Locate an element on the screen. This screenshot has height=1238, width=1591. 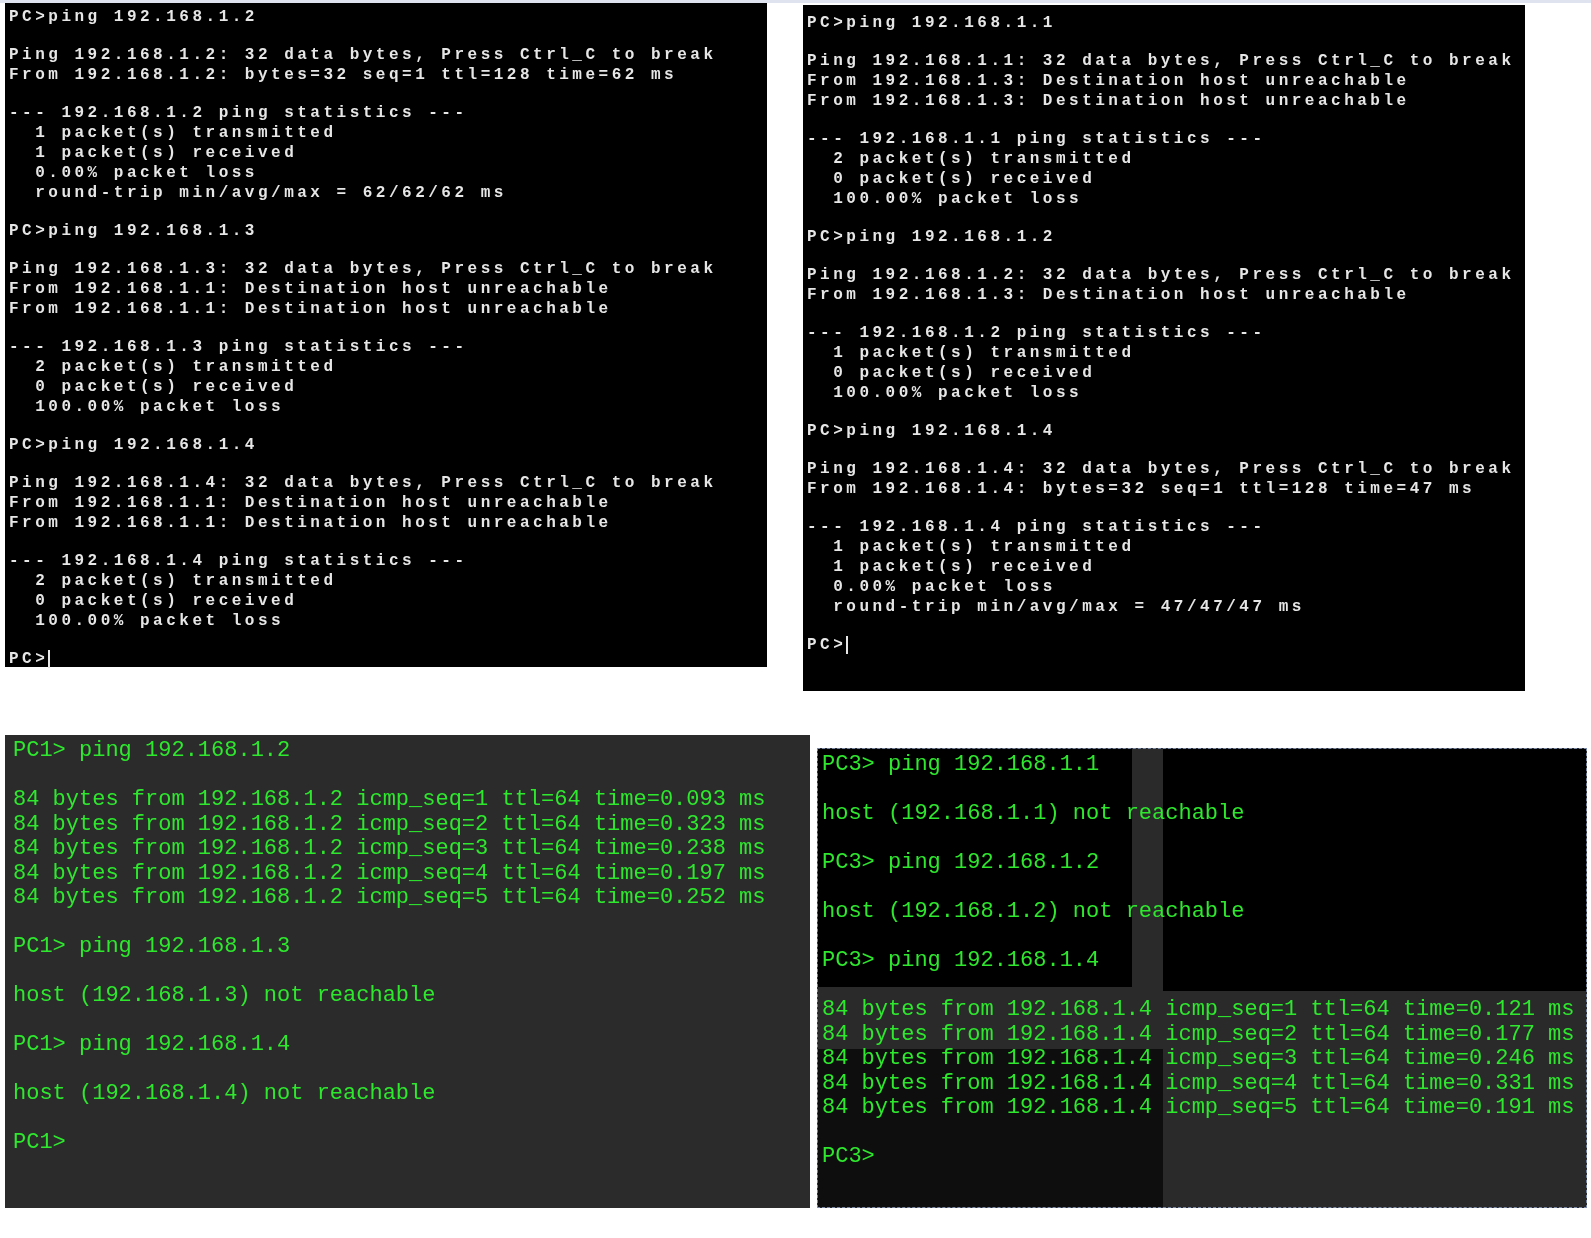
terminal-line: --- 192.168.1.3 ping statistics --- is located at coordinates (238, 347).